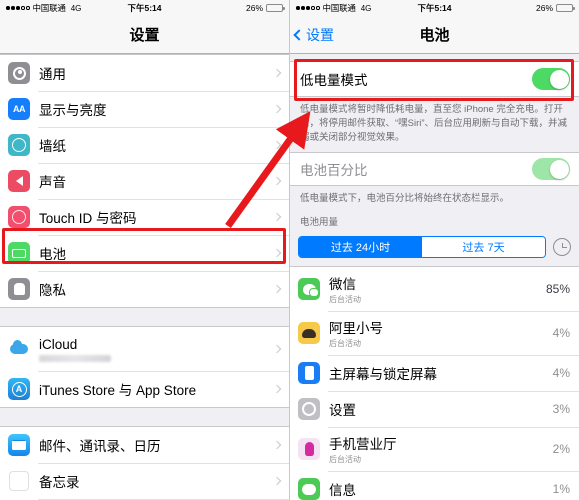 The height and width of the screenshot is (500, 579). Describe the element at coordinates (551, 79) in the screenshot. I see `low-power-mode-toggle` at that location.